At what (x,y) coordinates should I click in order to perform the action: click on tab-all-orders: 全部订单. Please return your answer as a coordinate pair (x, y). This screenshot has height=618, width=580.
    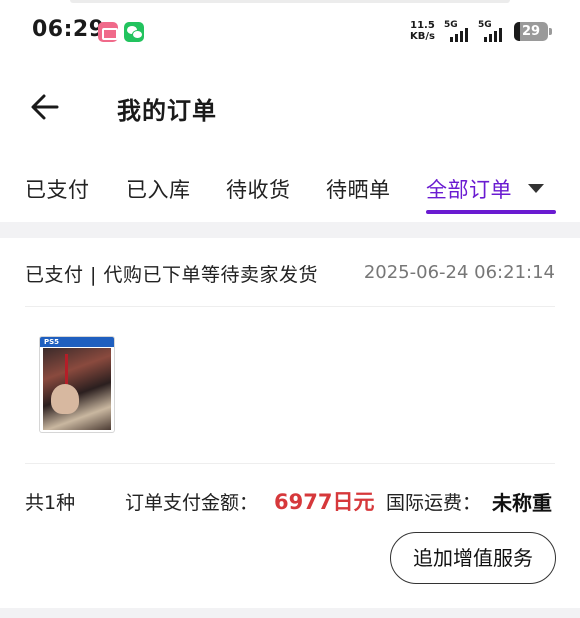
    Looking at the image, I should click on (469, 189).